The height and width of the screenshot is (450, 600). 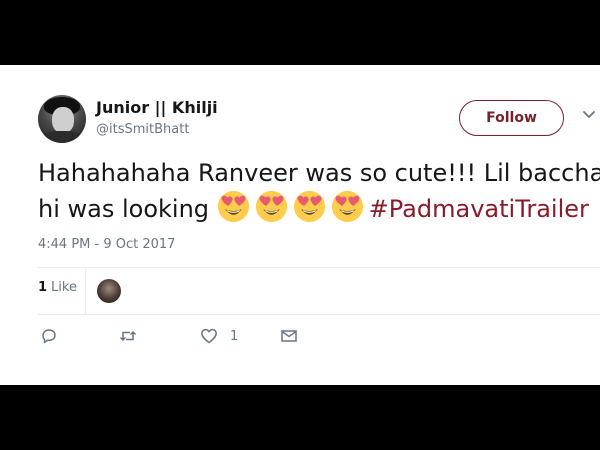 What do you see at coordinates (234, 336) in the screenshot?
I see `like-action-count: 1` at bounding box center [234, 336].